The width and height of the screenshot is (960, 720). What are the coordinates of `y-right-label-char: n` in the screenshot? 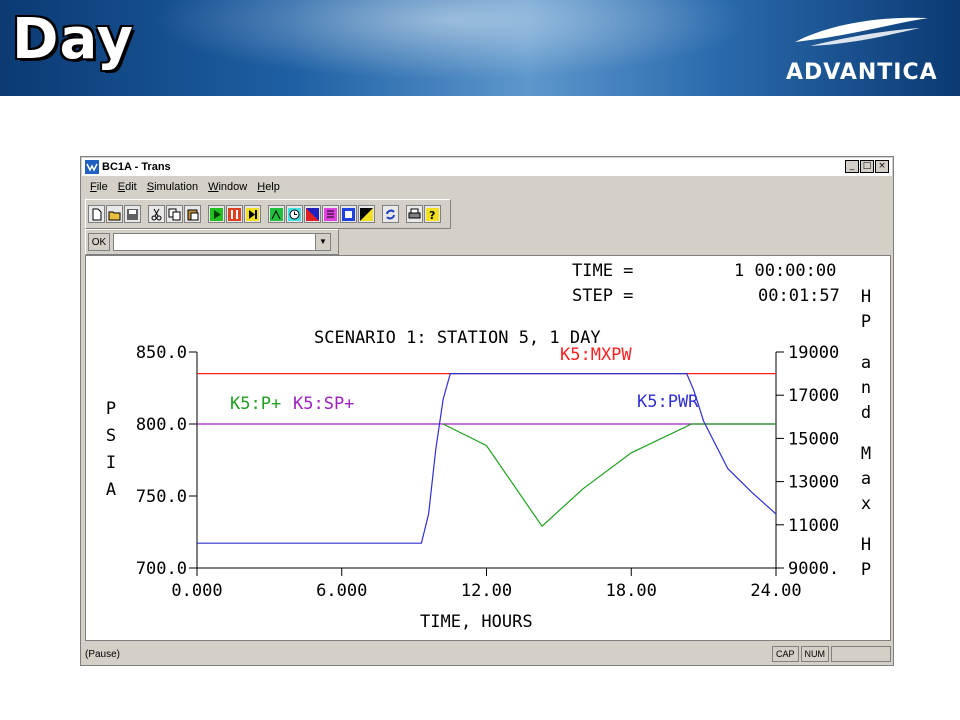 It's located at (866, 388).